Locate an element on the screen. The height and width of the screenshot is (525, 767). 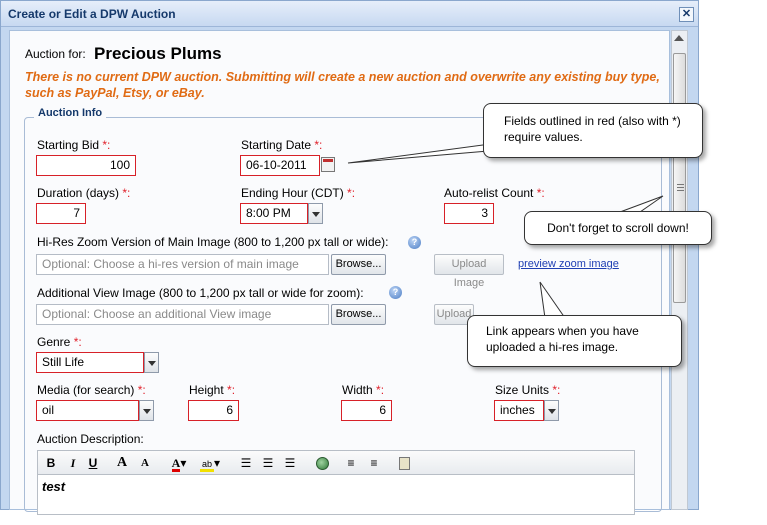
callout-pointers is located at coordinates (505, 229).